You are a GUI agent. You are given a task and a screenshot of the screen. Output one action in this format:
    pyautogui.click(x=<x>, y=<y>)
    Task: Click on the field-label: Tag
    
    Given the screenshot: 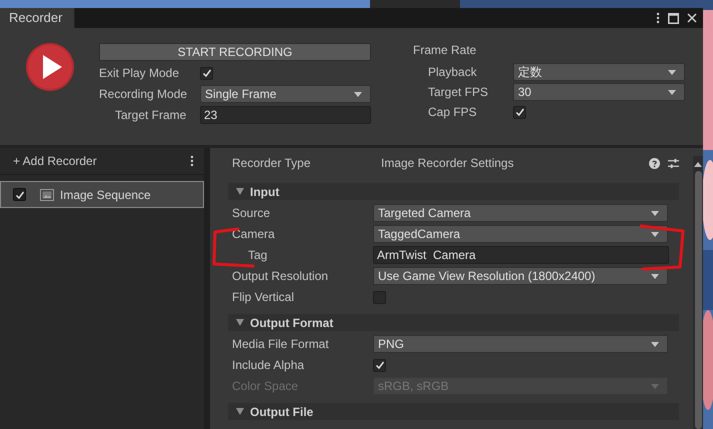 What is the action you would take?
    pyautogui.click(x=257, y=255)
    